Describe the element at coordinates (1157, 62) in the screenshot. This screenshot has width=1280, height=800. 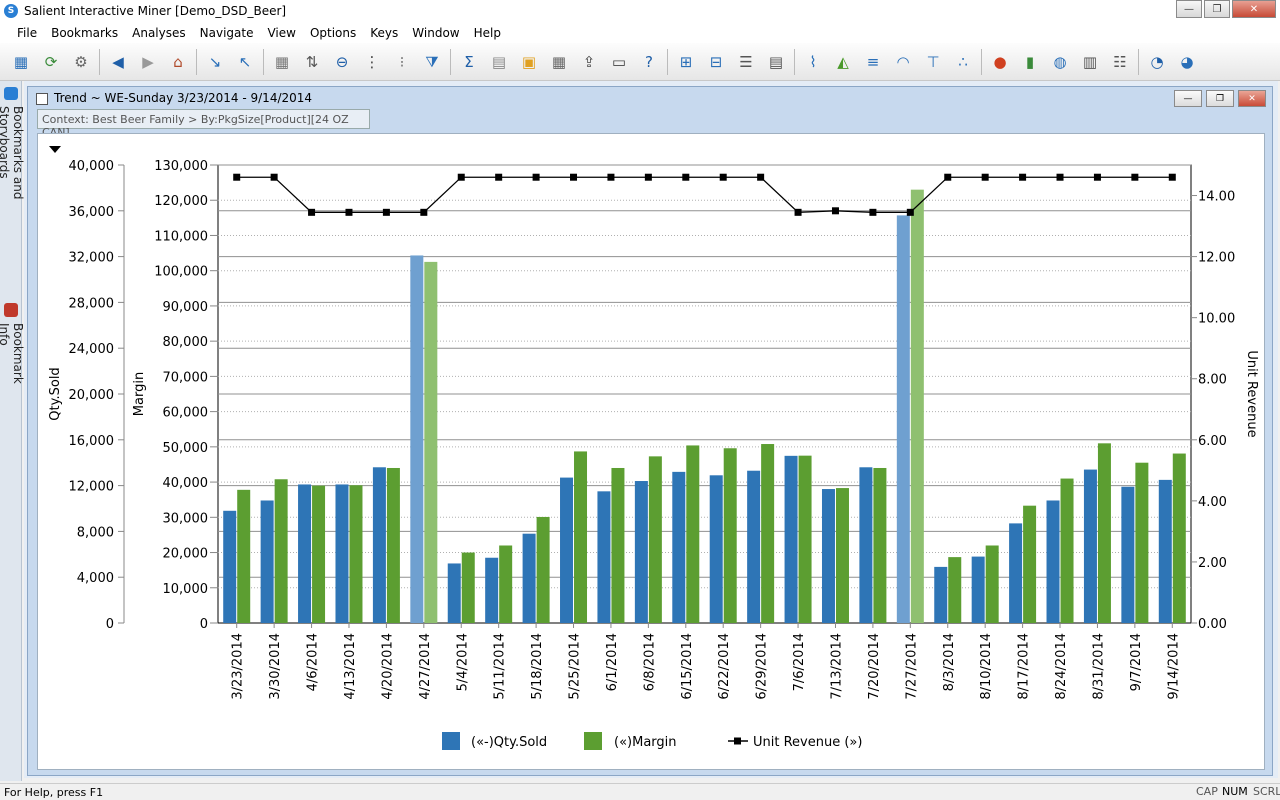
I see `pie-export-icon: ◔` at that location.